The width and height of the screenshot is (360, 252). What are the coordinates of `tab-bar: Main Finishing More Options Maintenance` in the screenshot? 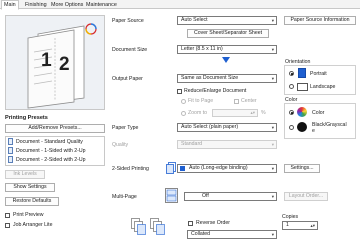 It's located at (180, 5).